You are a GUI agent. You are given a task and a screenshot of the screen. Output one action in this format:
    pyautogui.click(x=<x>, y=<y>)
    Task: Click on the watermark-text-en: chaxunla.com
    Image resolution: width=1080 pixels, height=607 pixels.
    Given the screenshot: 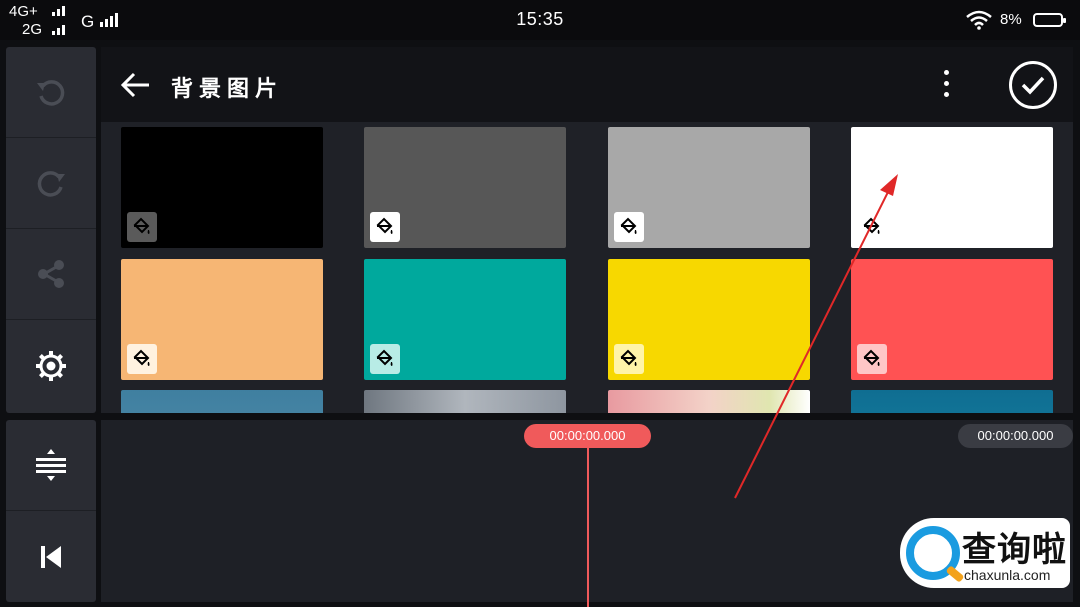 What is the action you would take?
    pyautogui.click(x=1007, y=575)
    